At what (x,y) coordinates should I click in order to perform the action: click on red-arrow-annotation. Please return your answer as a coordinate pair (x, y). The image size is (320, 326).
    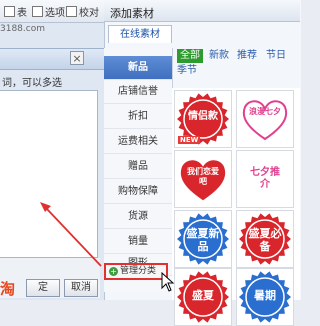
    Looking at the image, I should click on (71, 234).